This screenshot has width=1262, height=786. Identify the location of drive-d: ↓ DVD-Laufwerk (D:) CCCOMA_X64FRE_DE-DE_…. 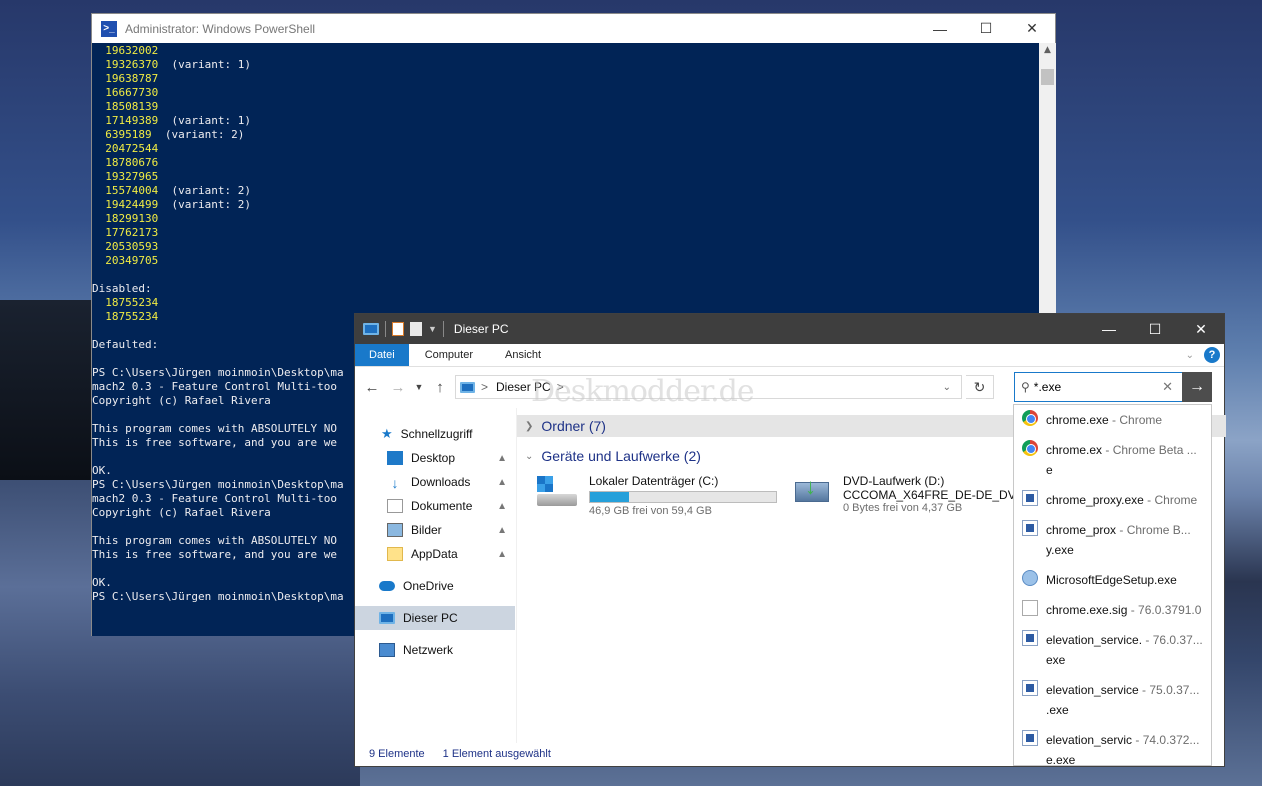
(907, 494).